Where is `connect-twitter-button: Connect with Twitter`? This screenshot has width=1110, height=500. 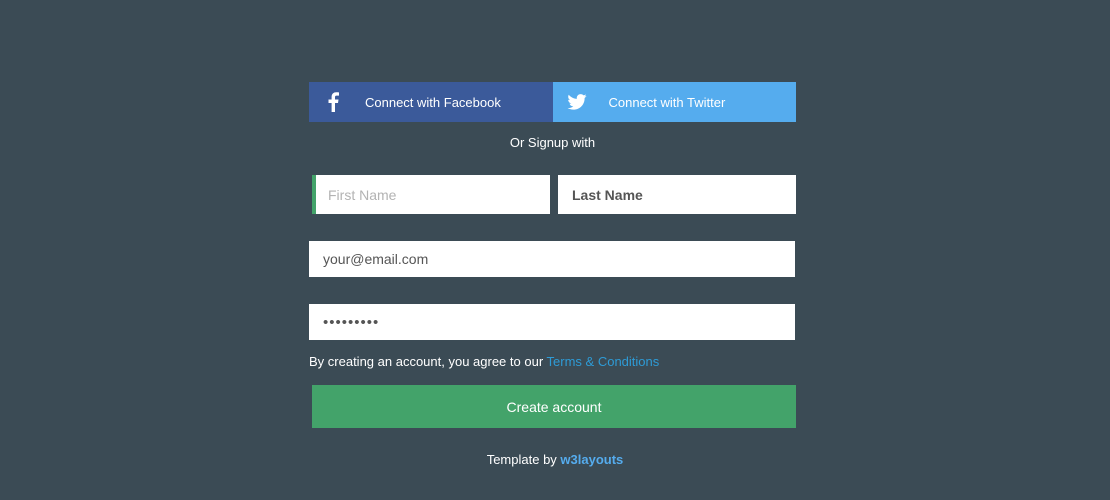 connect-twitter-button: Connect with Twitter is located at coordinates (674, 102).